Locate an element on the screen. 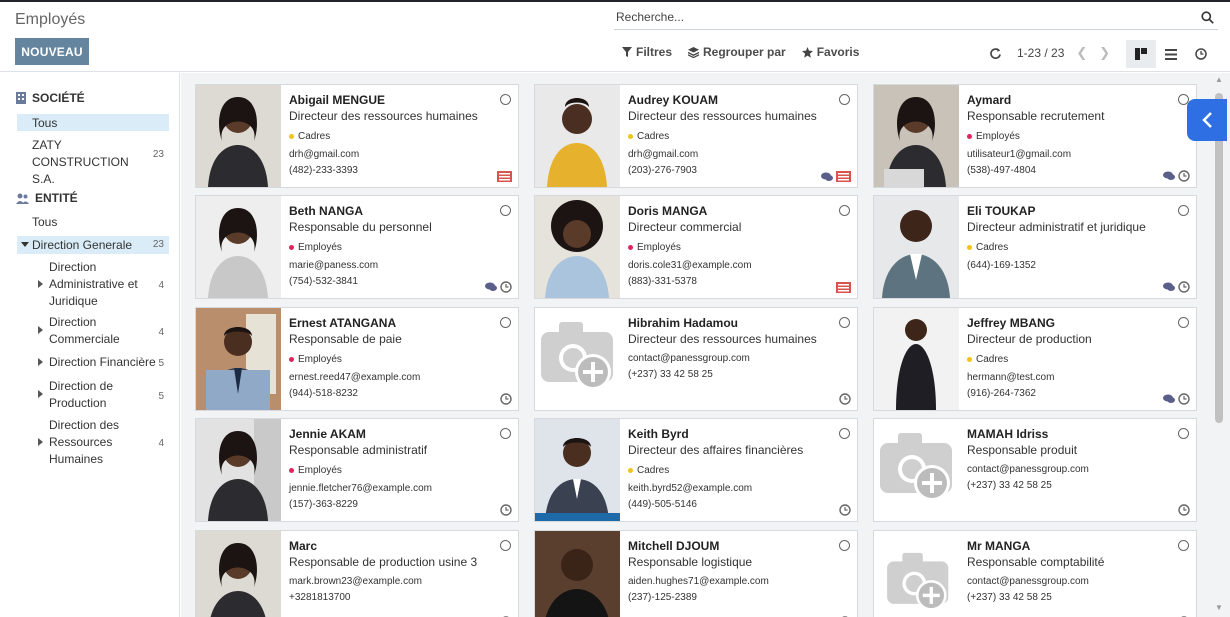 The image size is (1230, 617). entity-all: Tous is located at coordinates (93, 222).